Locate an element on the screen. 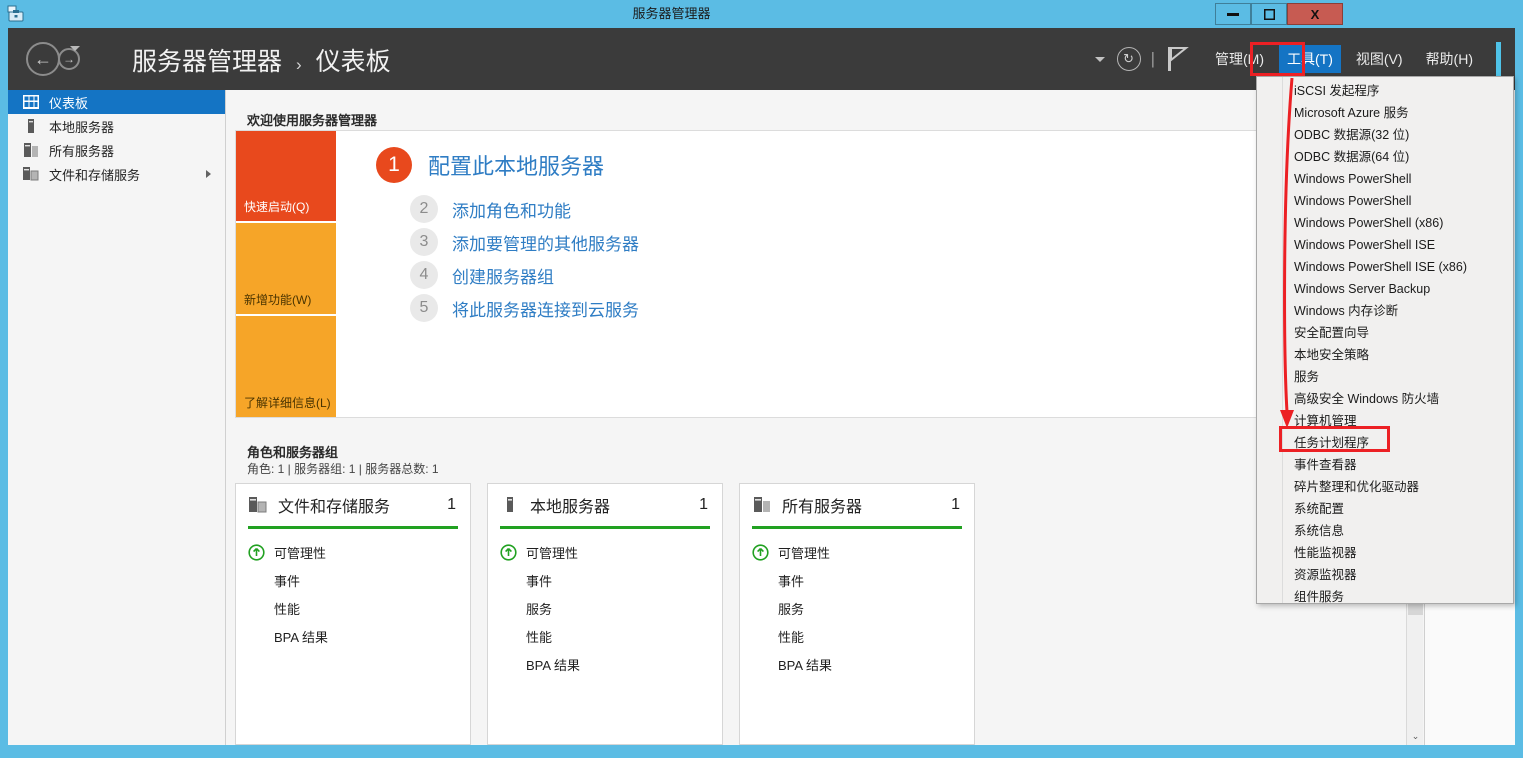 The image size is (1523, 758). tile-learn-more: 了解详细信息(L) is located at coordinates (286, 366).